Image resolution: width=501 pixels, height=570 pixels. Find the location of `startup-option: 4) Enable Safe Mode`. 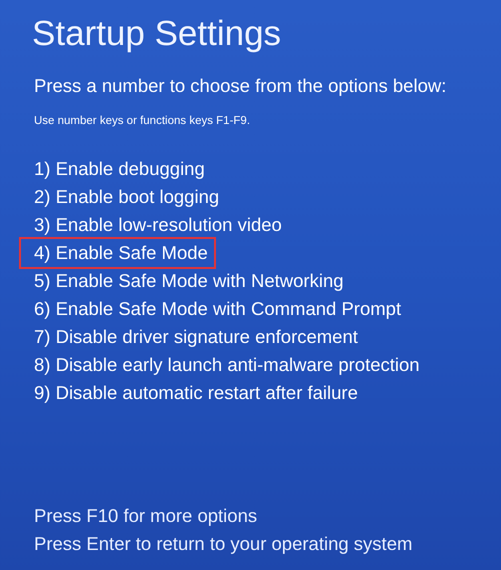

startup-option: 4) Enable Safe Mode is located at coordinates (117, 253).